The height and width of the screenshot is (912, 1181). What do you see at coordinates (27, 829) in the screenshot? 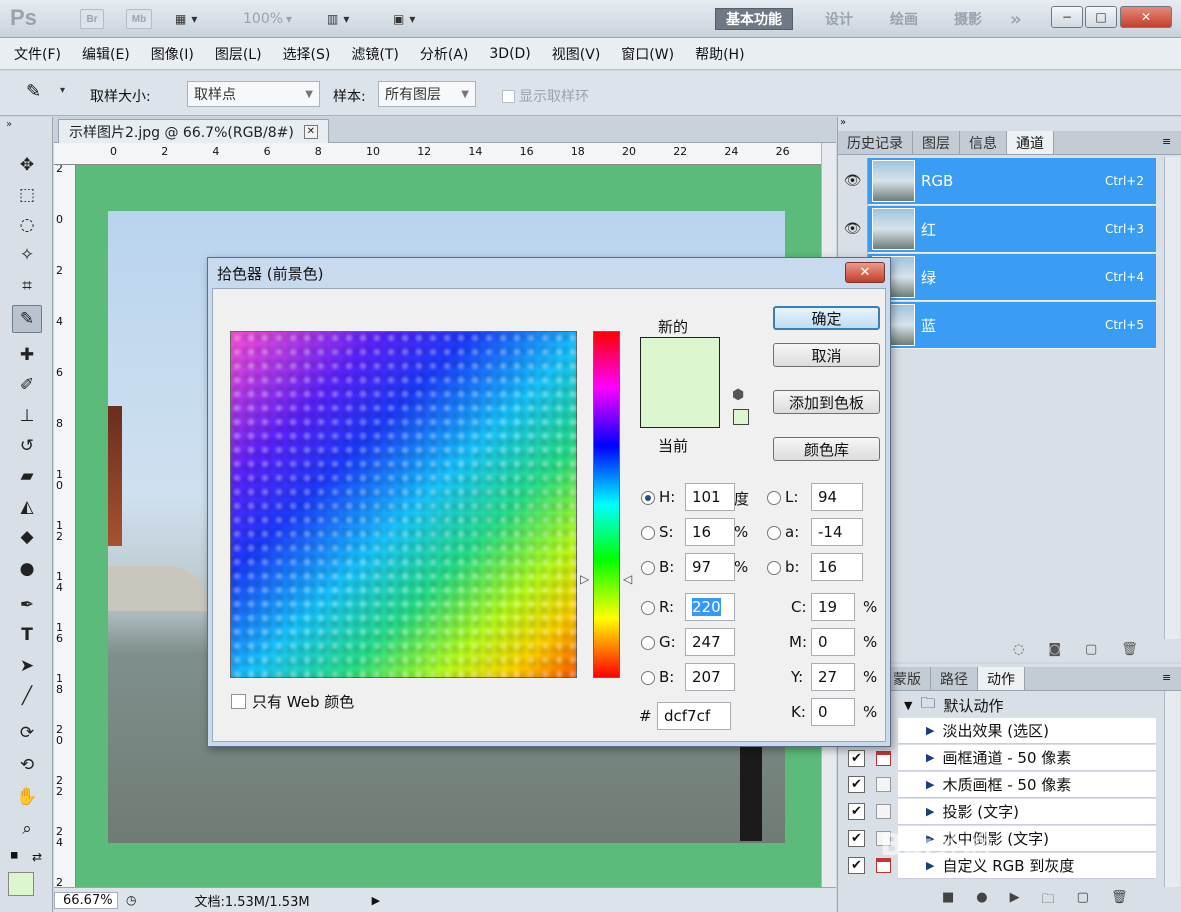
I see `zoom-tool-icon: ⌕` at bounding box center [27, 829].